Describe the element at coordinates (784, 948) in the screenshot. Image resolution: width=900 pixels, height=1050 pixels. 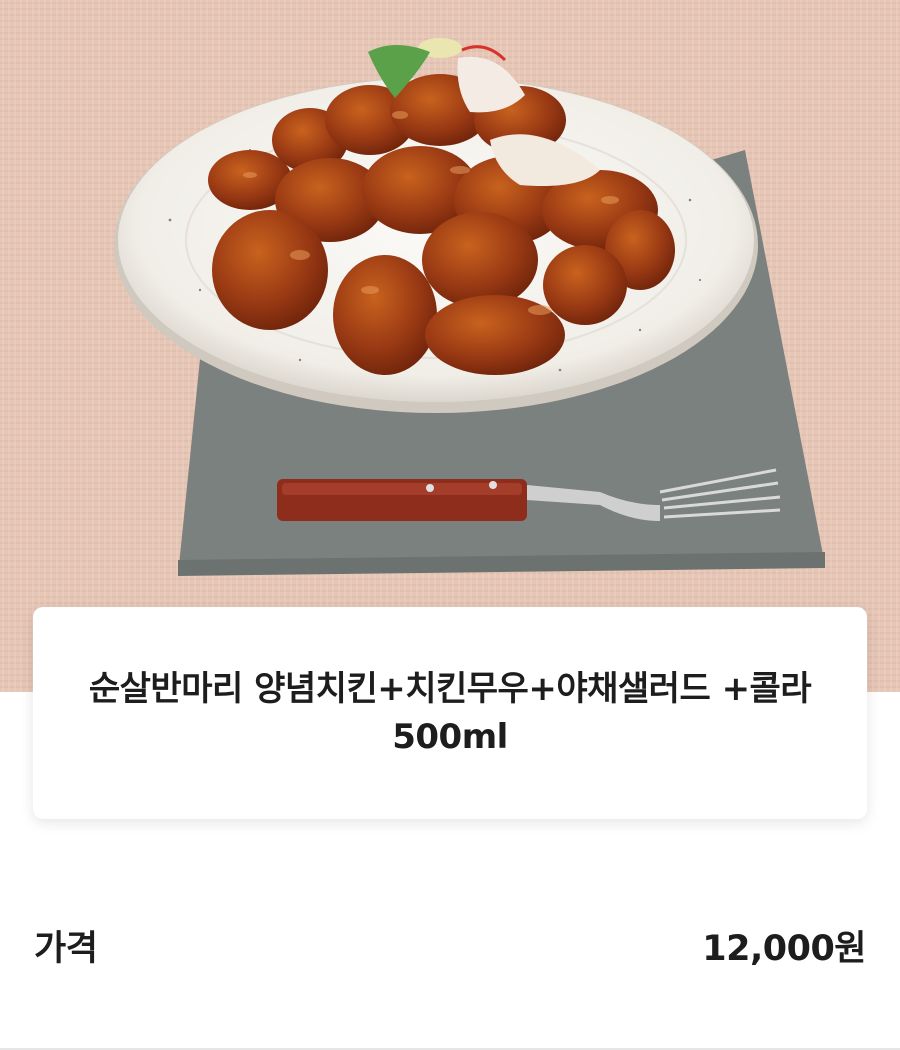
I see `price-value: 12,000원` at that location.